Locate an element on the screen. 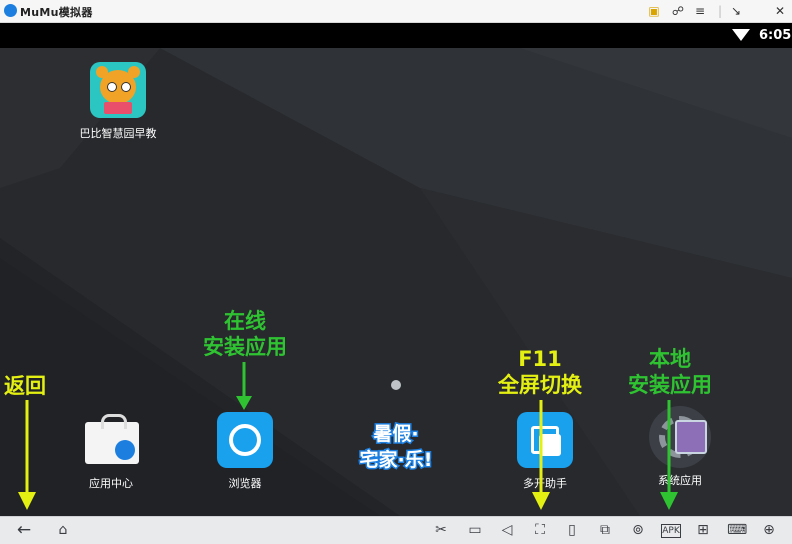 This screenshot has width=792, height=544. annotation-f11-fullscreen: F11 全屏切换 is located at coordinates (540, 372).